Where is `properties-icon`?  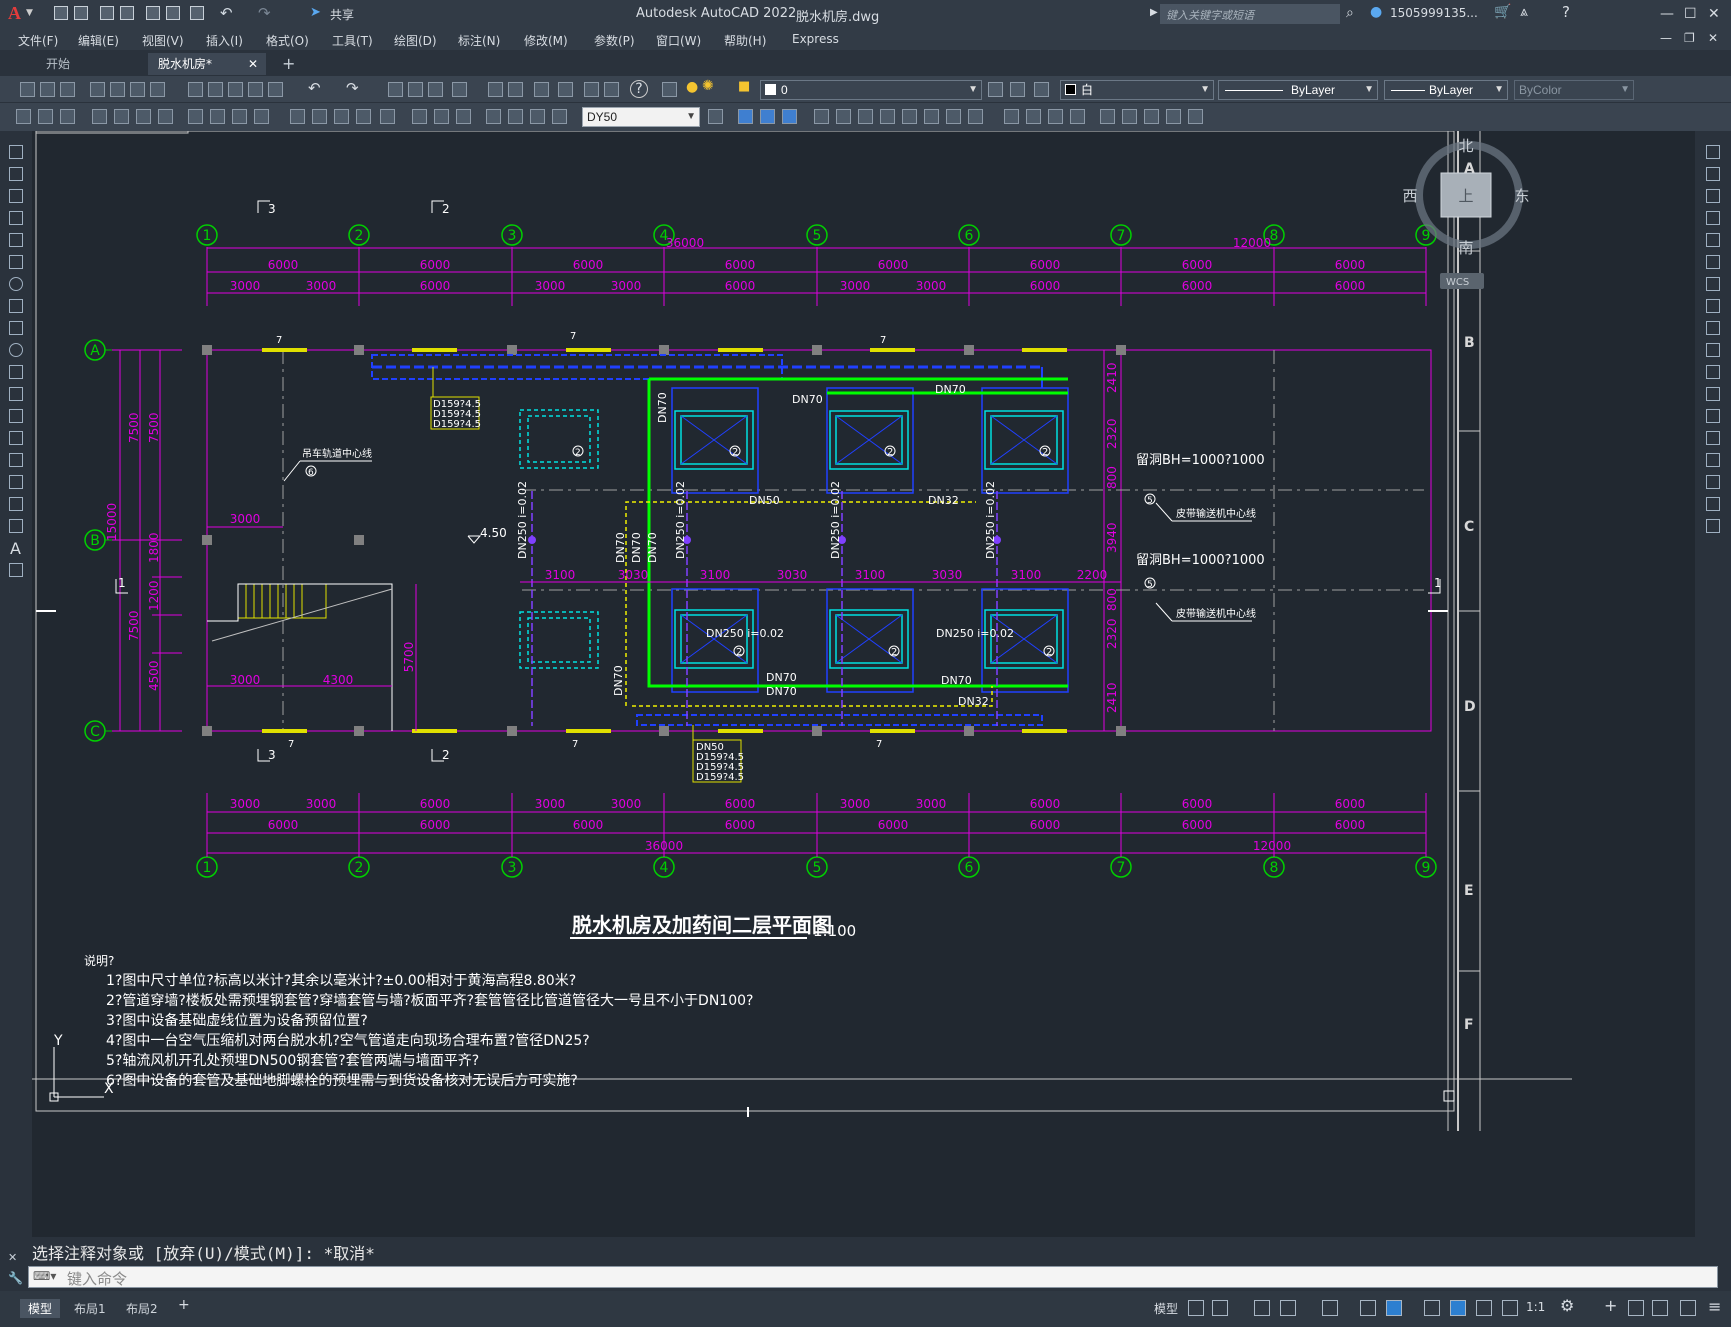 properties-icon is located at coordinates (495, 89).